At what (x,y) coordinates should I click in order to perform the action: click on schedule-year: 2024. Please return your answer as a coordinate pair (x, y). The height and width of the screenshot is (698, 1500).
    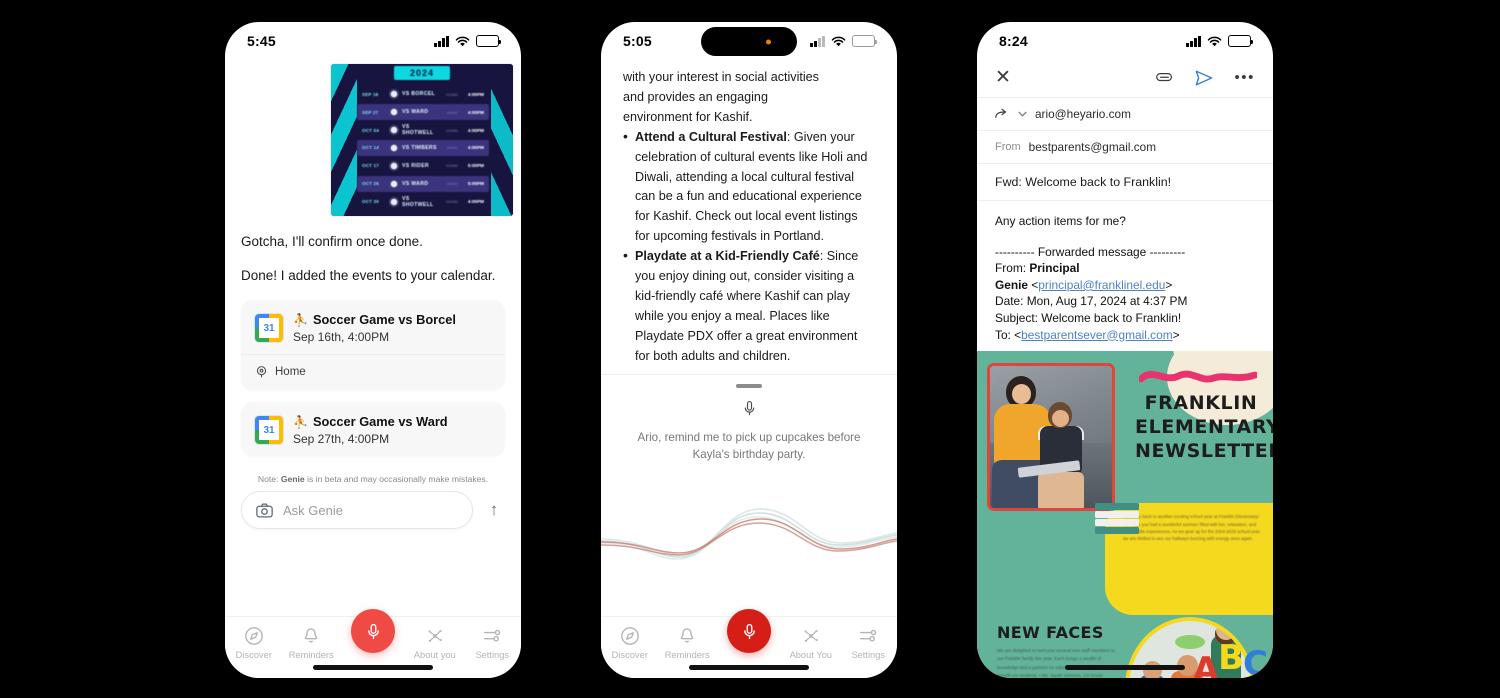
    Looking at the image, I should click on (422, 73).